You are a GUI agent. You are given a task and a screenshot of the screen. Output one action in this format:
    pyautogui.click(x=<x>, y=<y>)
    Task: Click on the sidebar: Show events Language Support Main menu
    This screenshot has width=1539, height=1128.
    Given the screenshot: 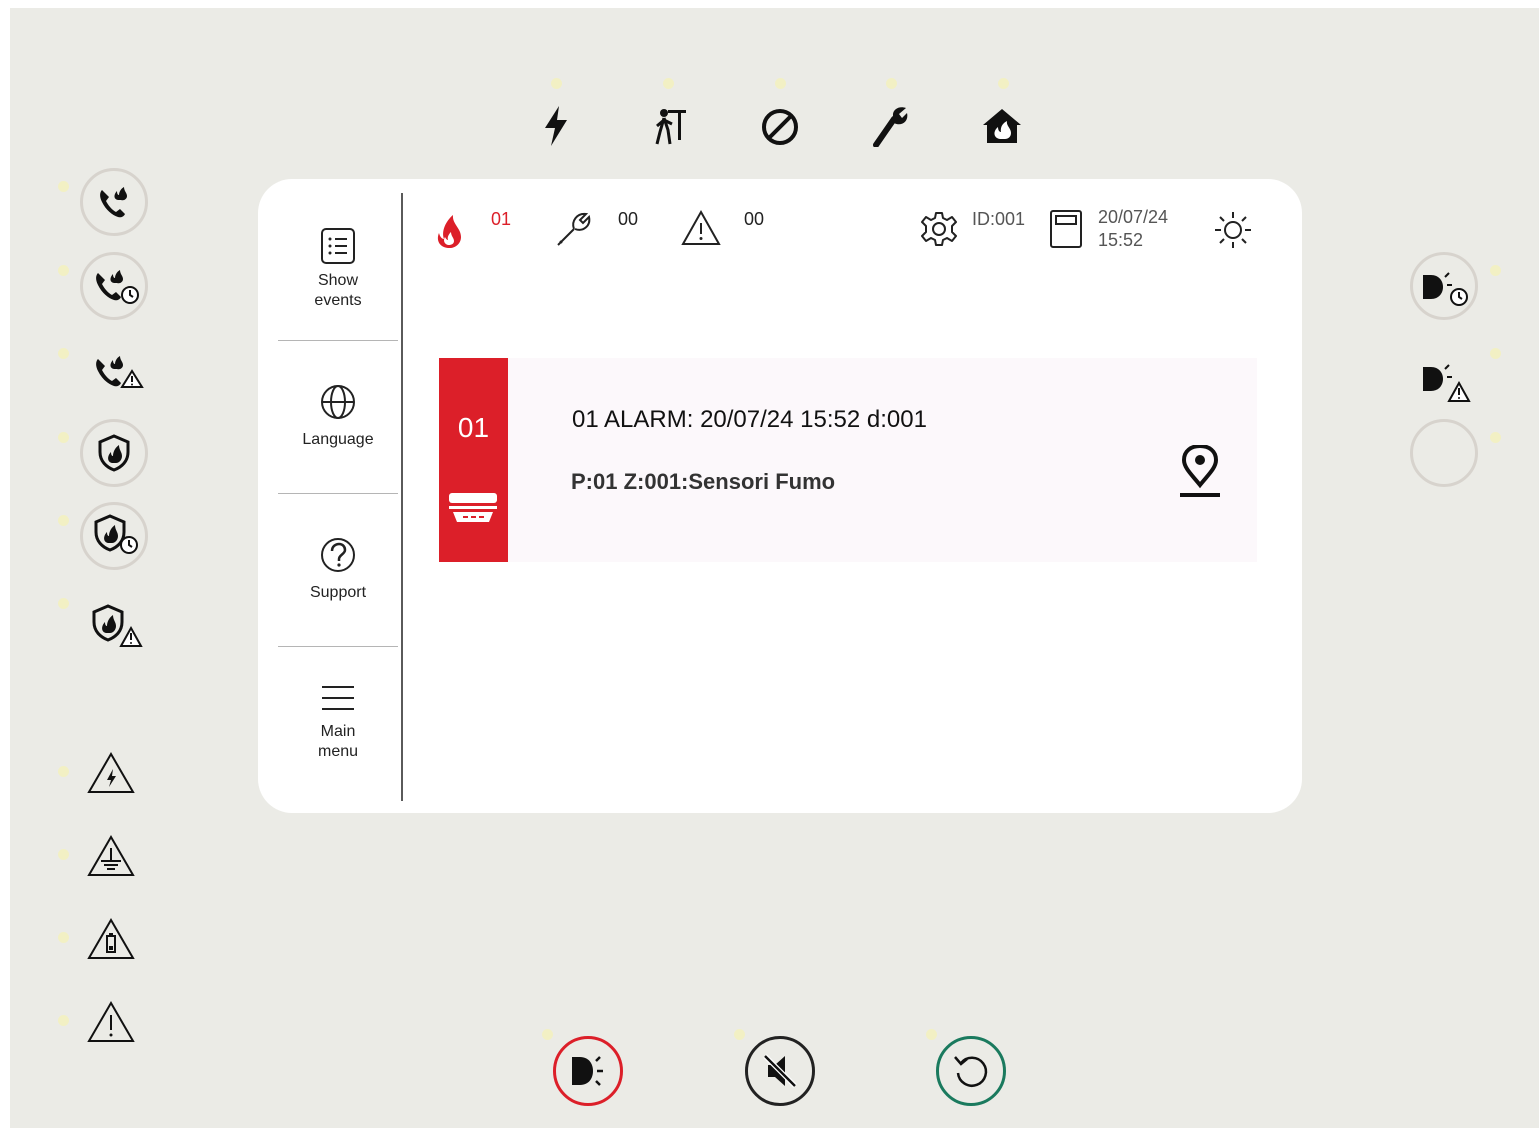 What is the action you would take?
    pyautogui.click(x=330, y=497)
    